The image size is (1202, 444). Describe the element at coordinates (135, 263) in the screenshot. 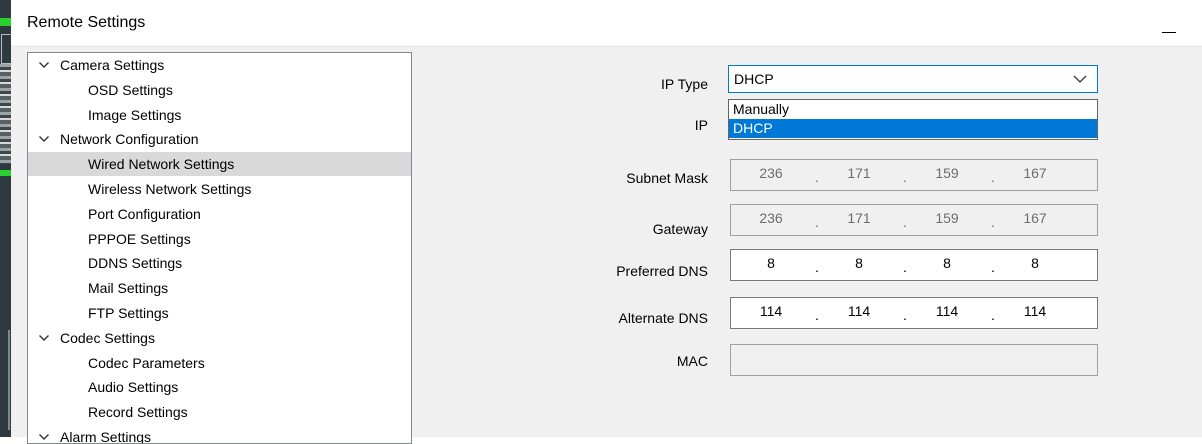

I see `tree-item-label: DDNS Settings` at that location.